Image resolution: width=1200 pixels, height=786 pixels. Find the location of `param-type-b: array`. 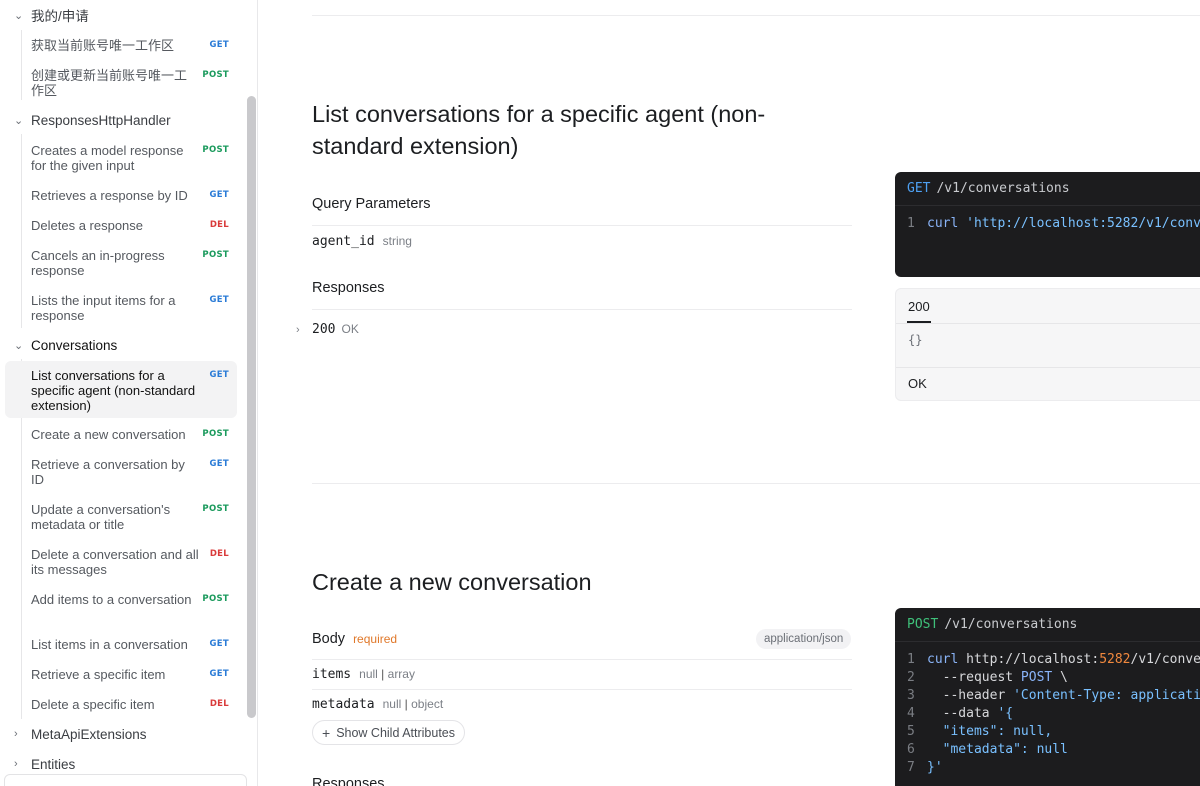

param-type-b: array is located at coordinates (401, 674).